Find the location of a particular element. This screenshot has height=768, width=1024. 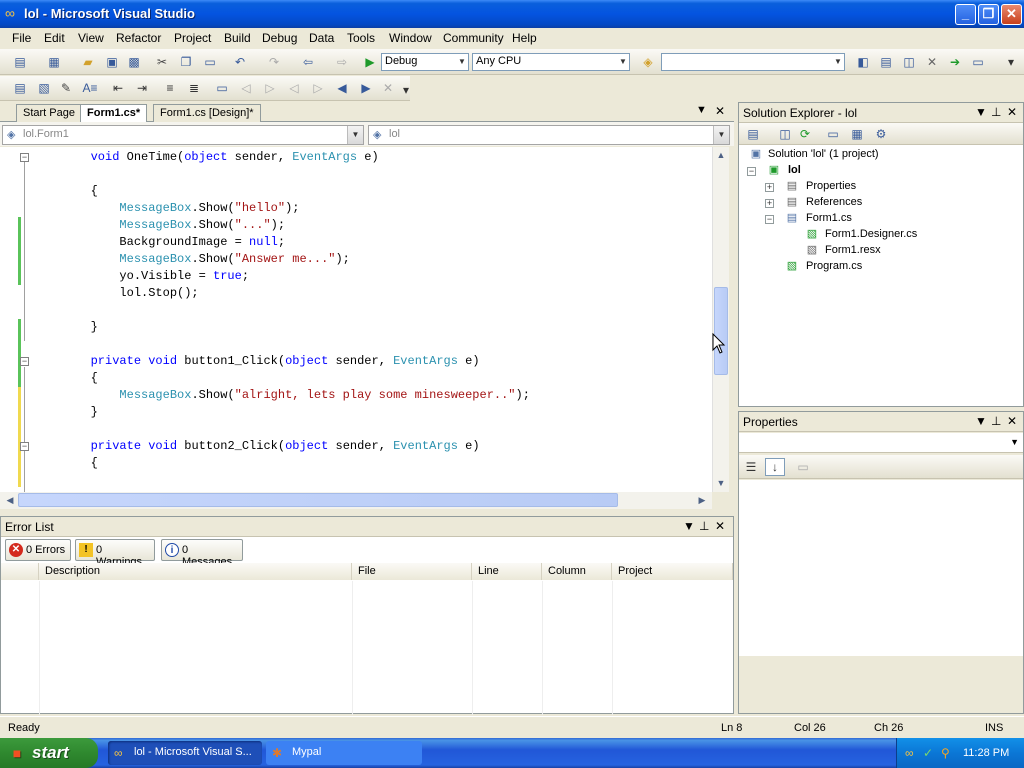

object-selector-combo: ▼ is located at coordinates (881, 443).